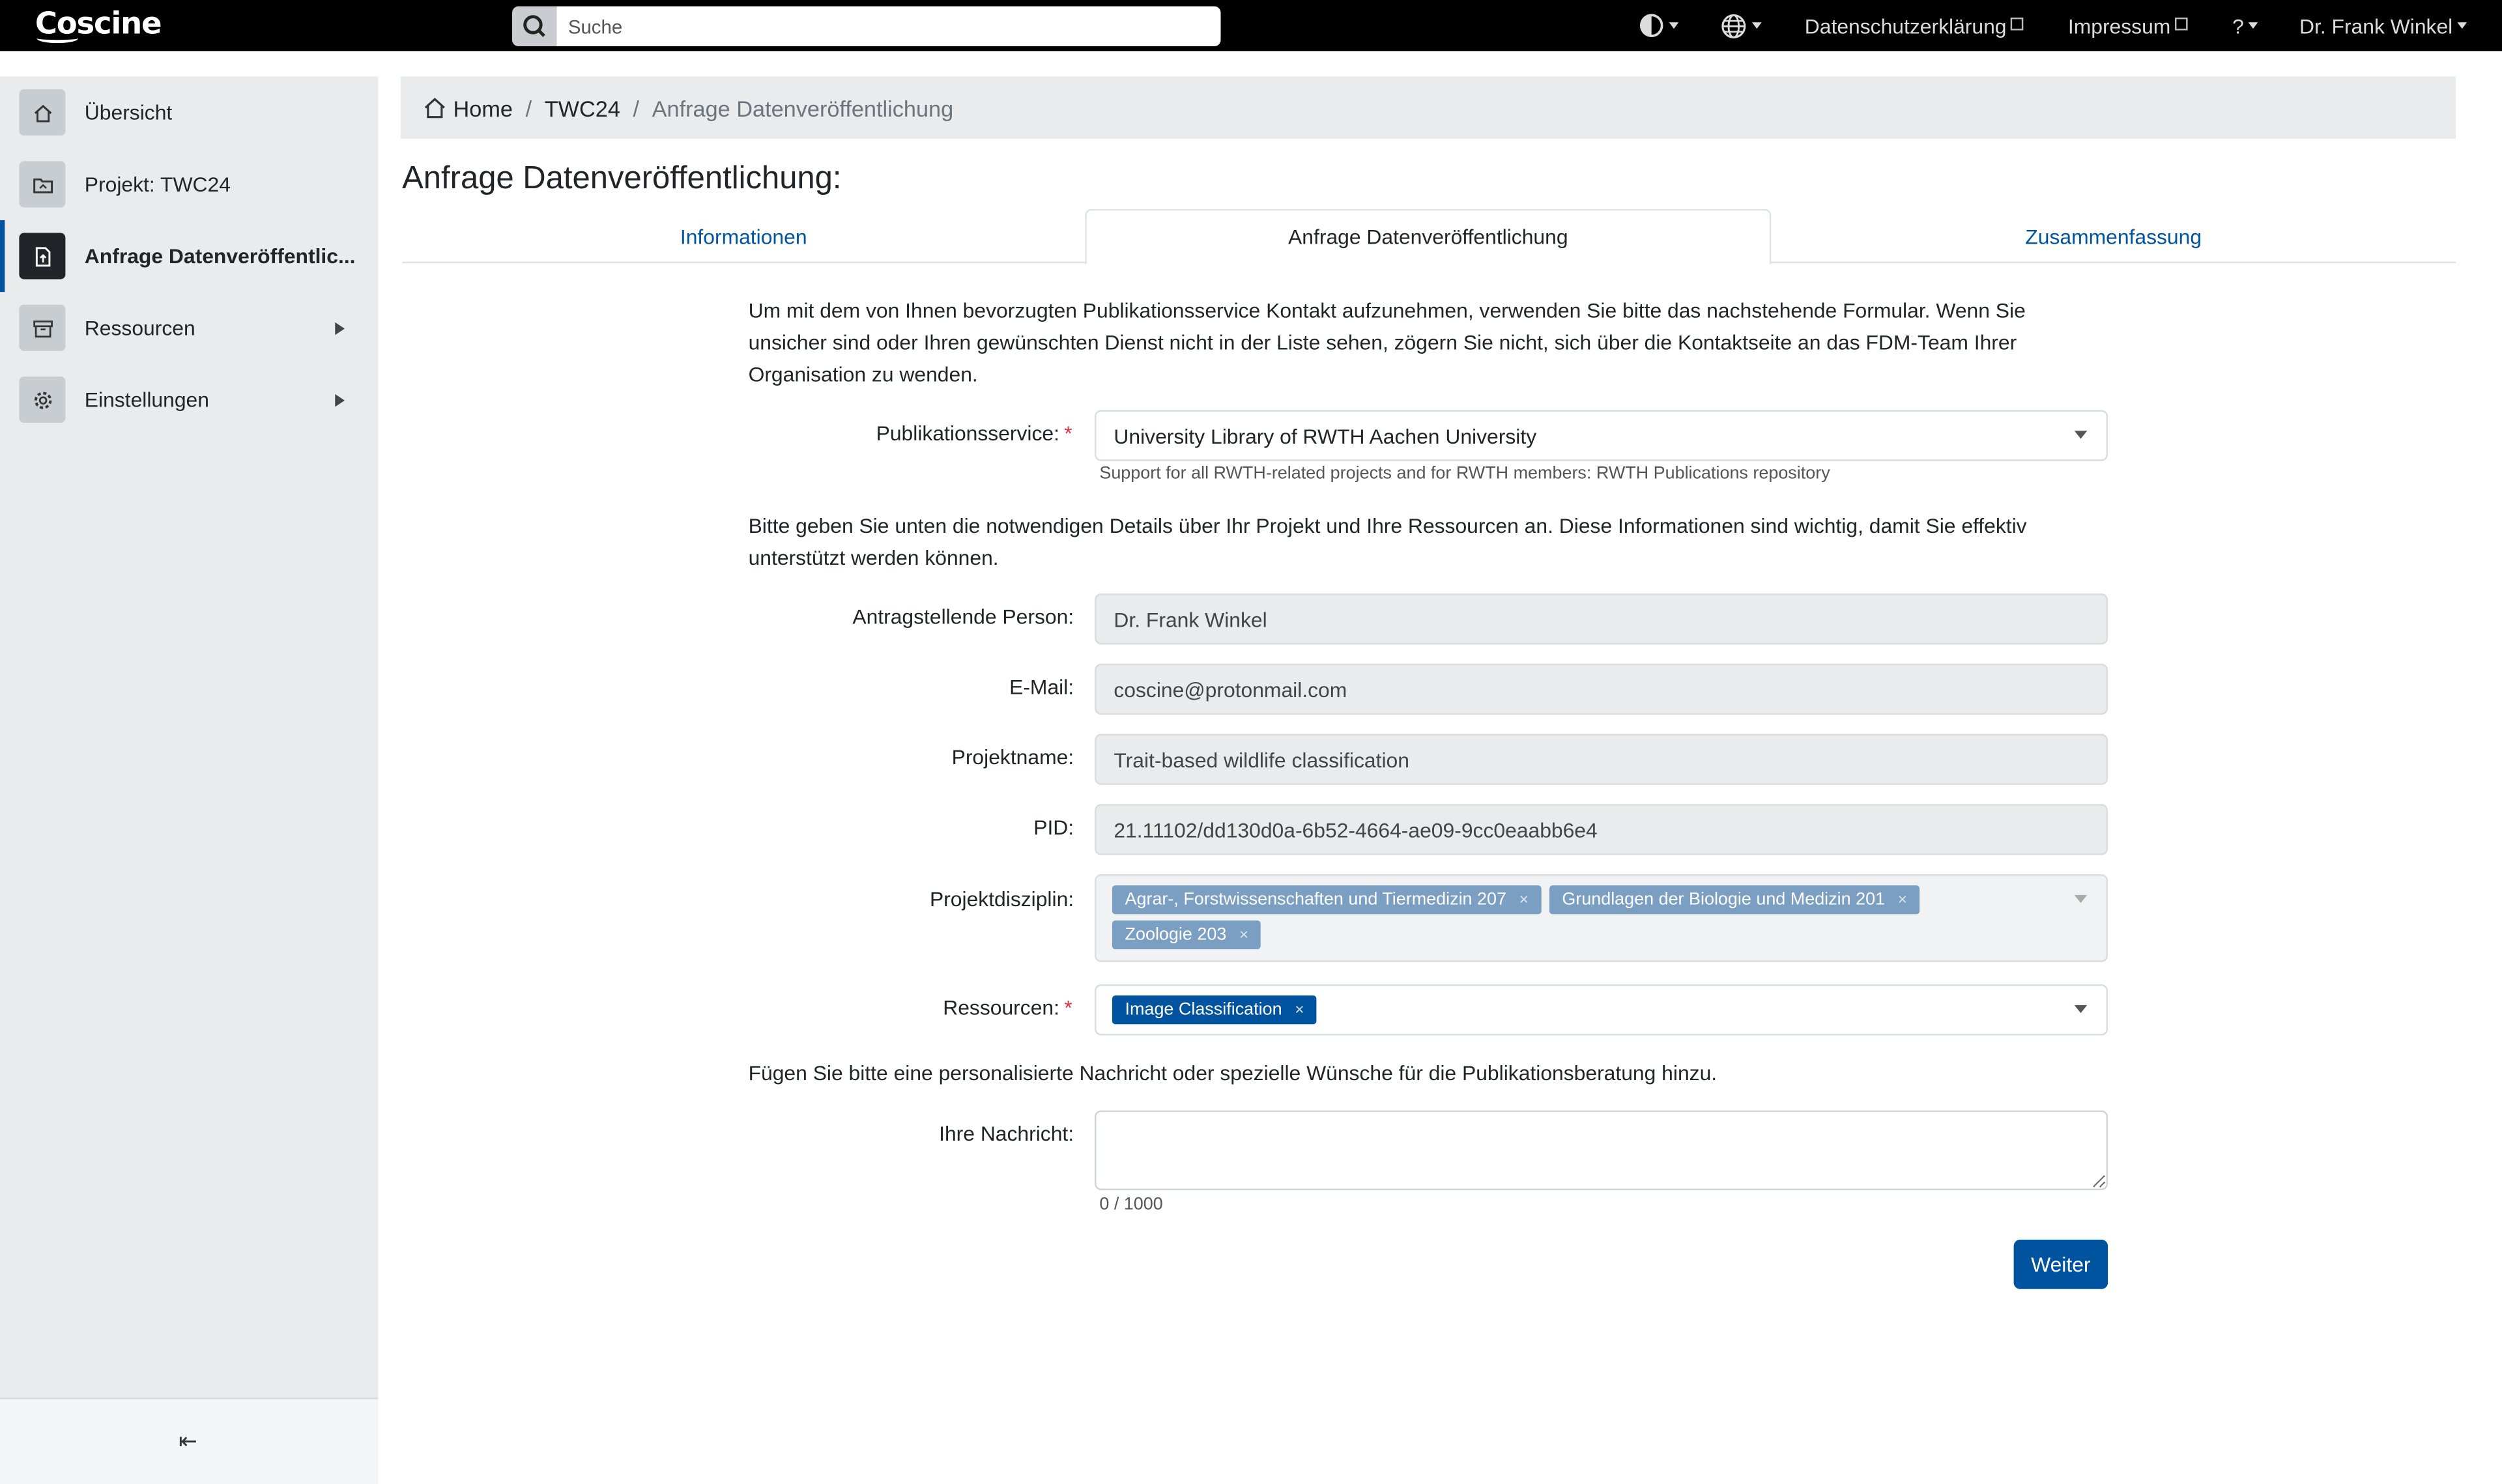  I want to click on imprint-link: Impressum, so click(2128, 25).